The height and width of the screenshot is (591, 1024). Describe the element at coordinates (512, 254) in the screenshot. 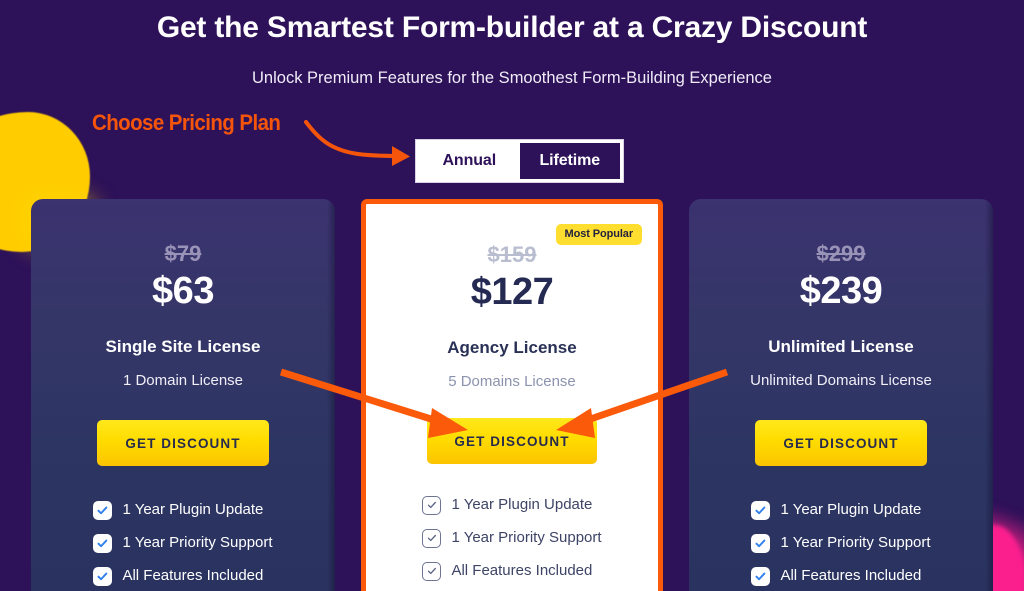

I see `original-price: $159` at that location.